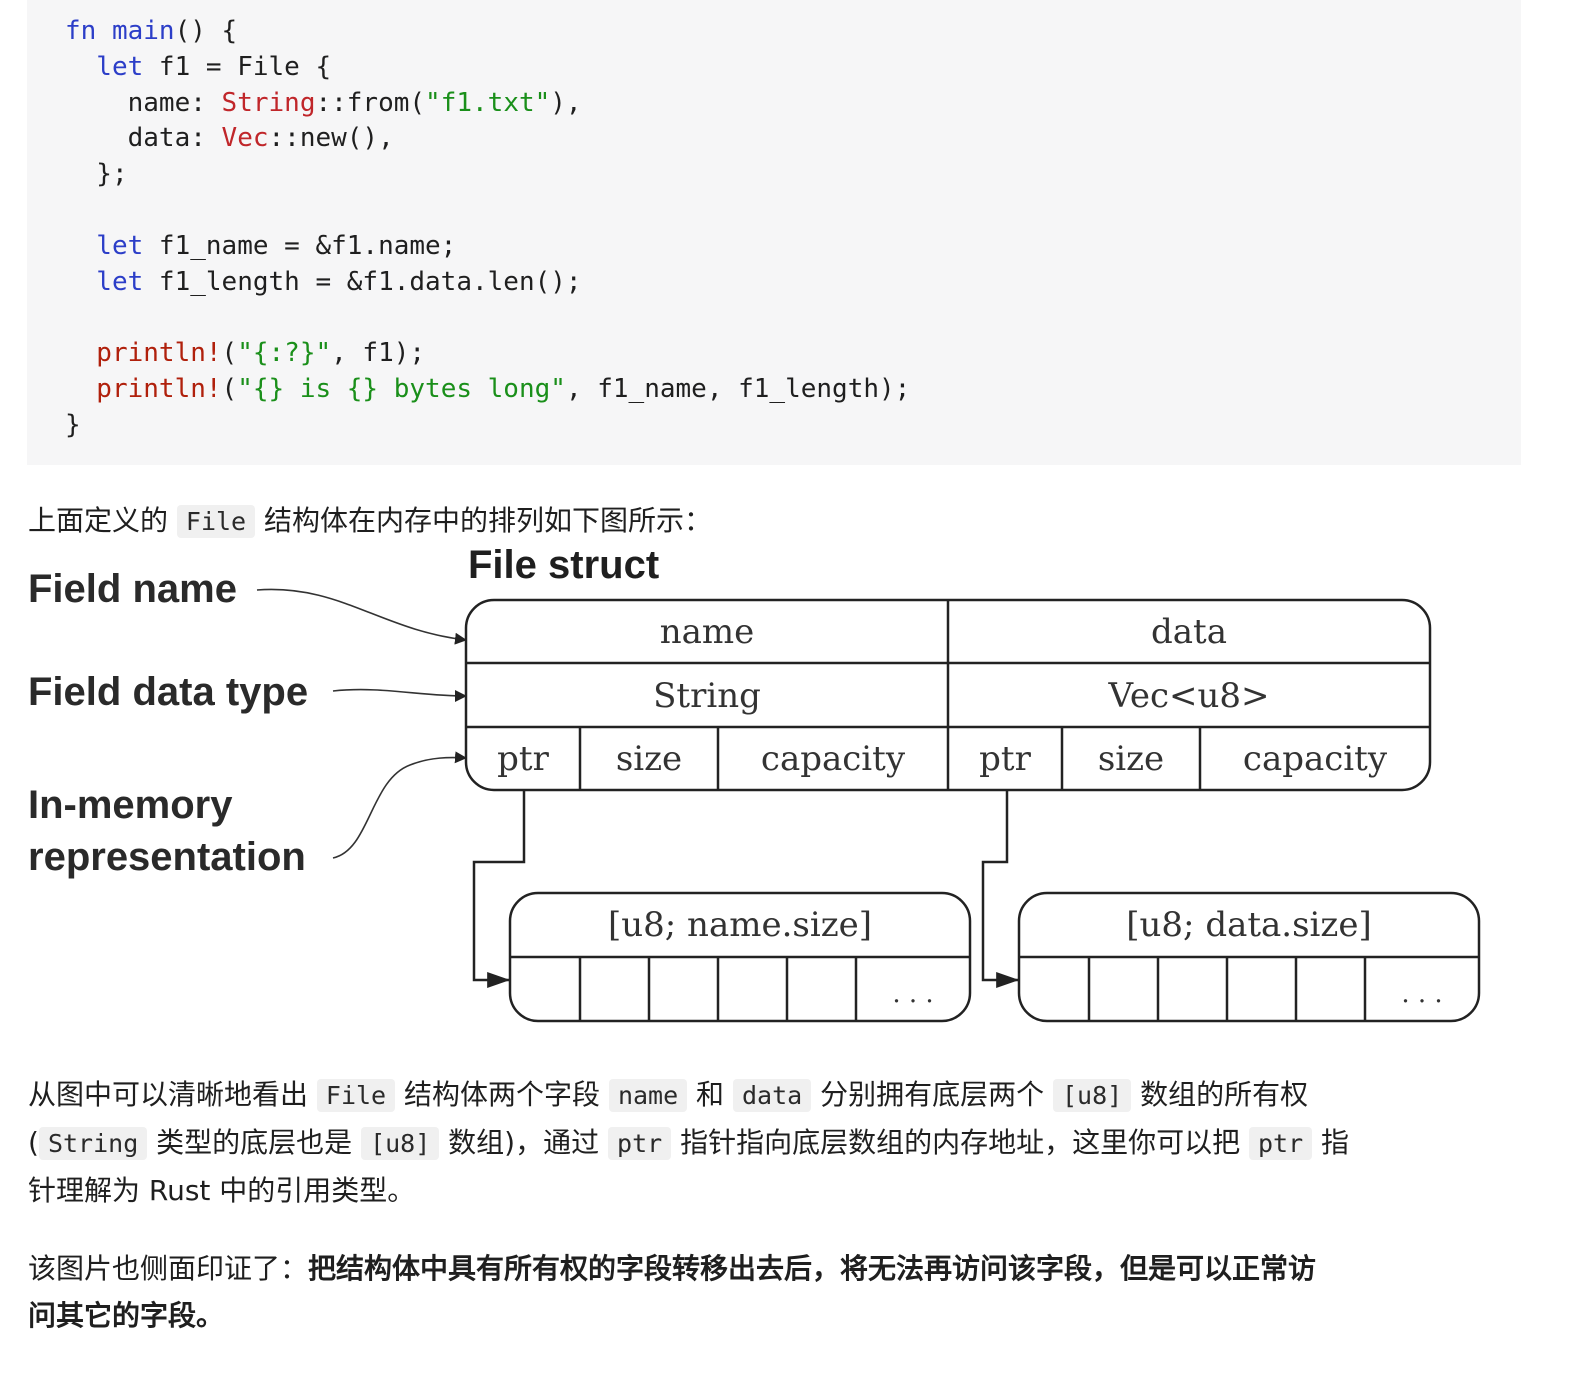  I want to click on array-label-data: [u8; data.size], so click(1248, 925).